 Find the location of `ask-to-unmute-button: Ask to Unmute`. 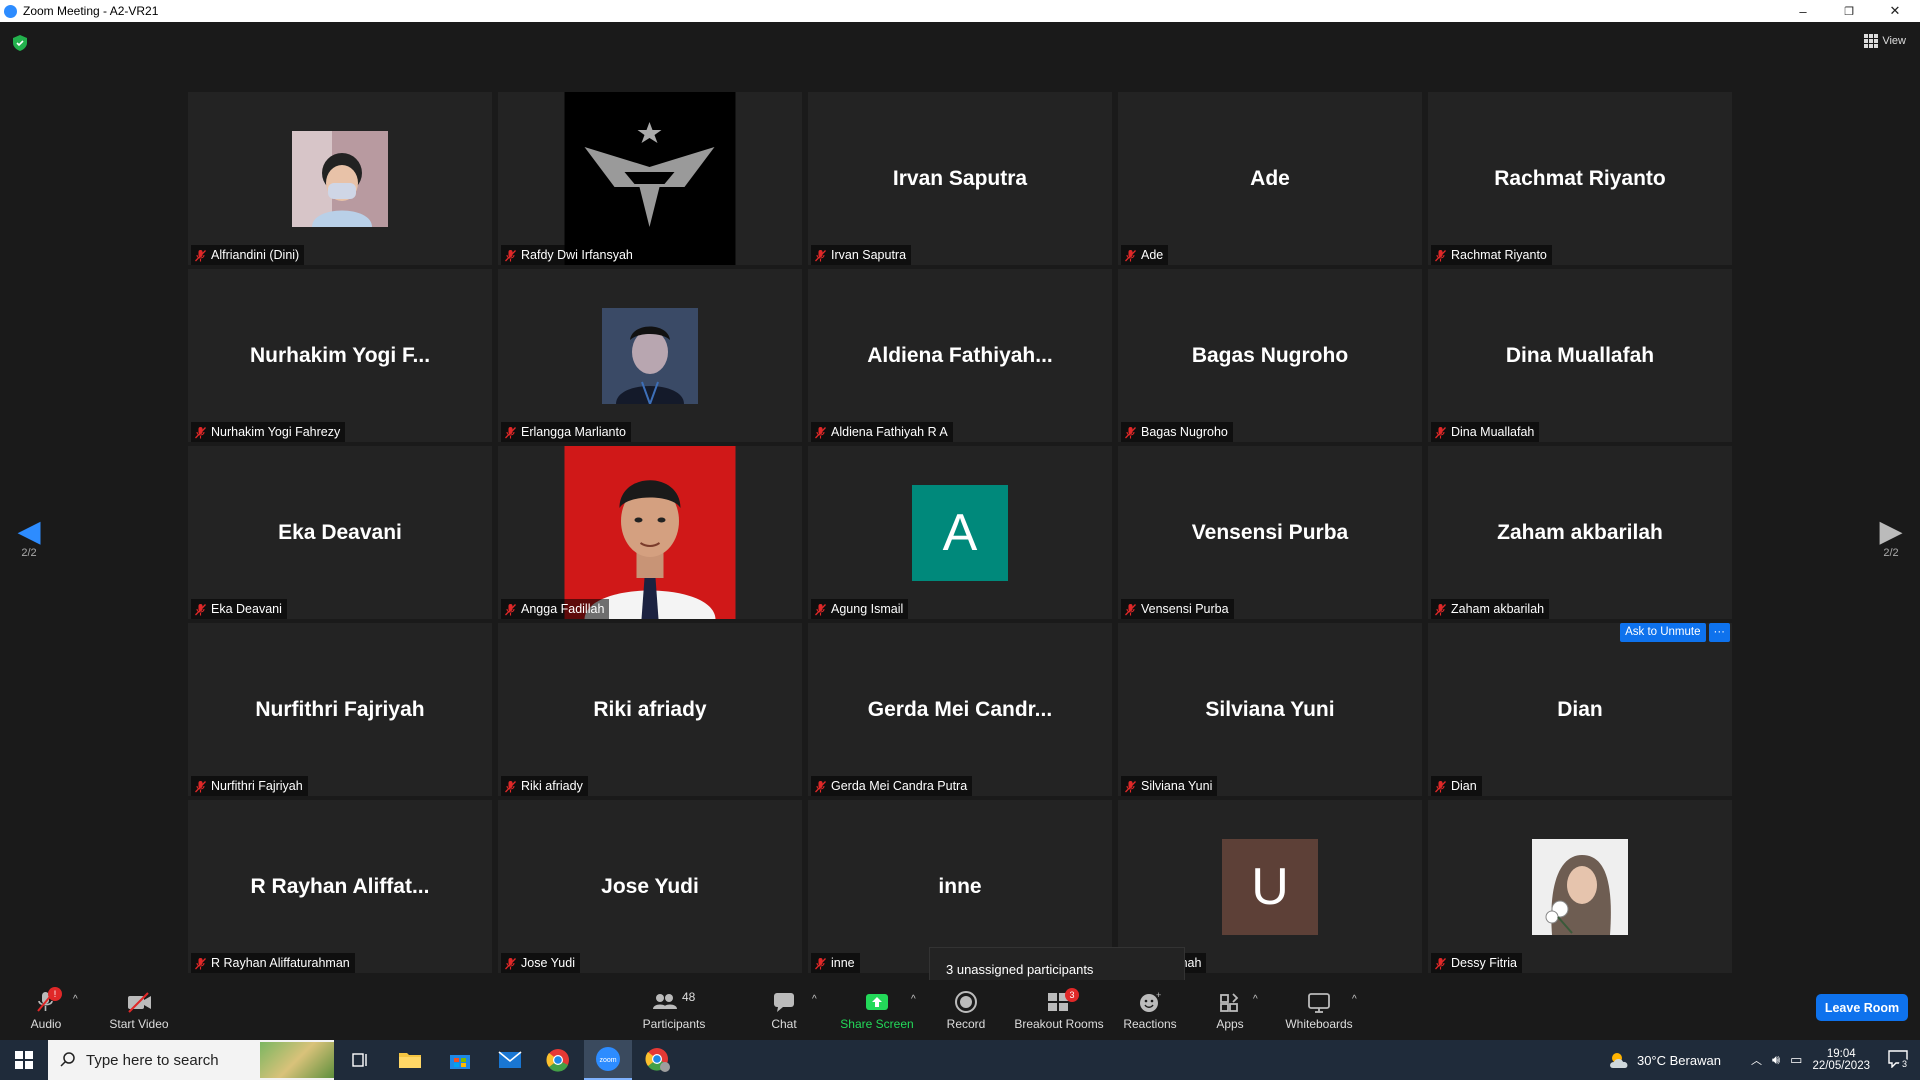

ask-to-unmute-button: Ask to Unmute is located at coordinates (1663, 632).